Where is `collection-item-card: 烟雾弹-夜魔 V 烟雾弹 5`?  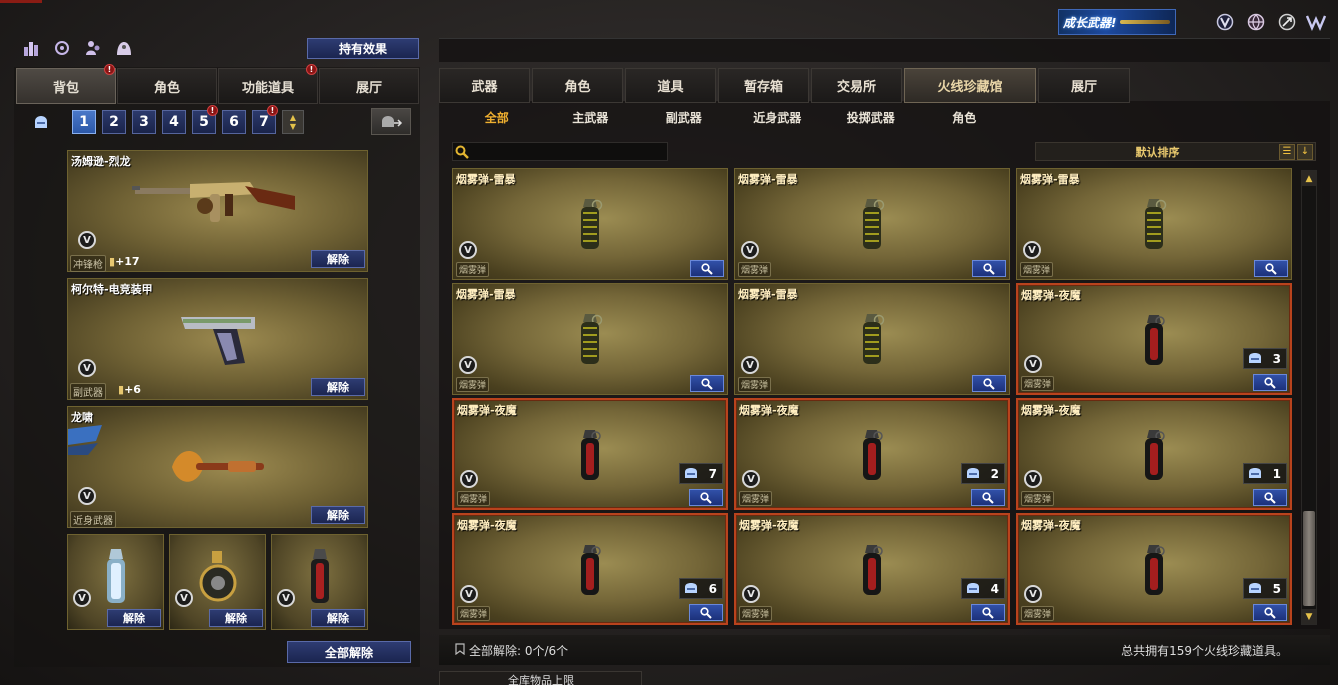 collection-item-card: 烟雾弹-夜魔 V 烟雾弹 5 is located at coordinates (1154, 569).